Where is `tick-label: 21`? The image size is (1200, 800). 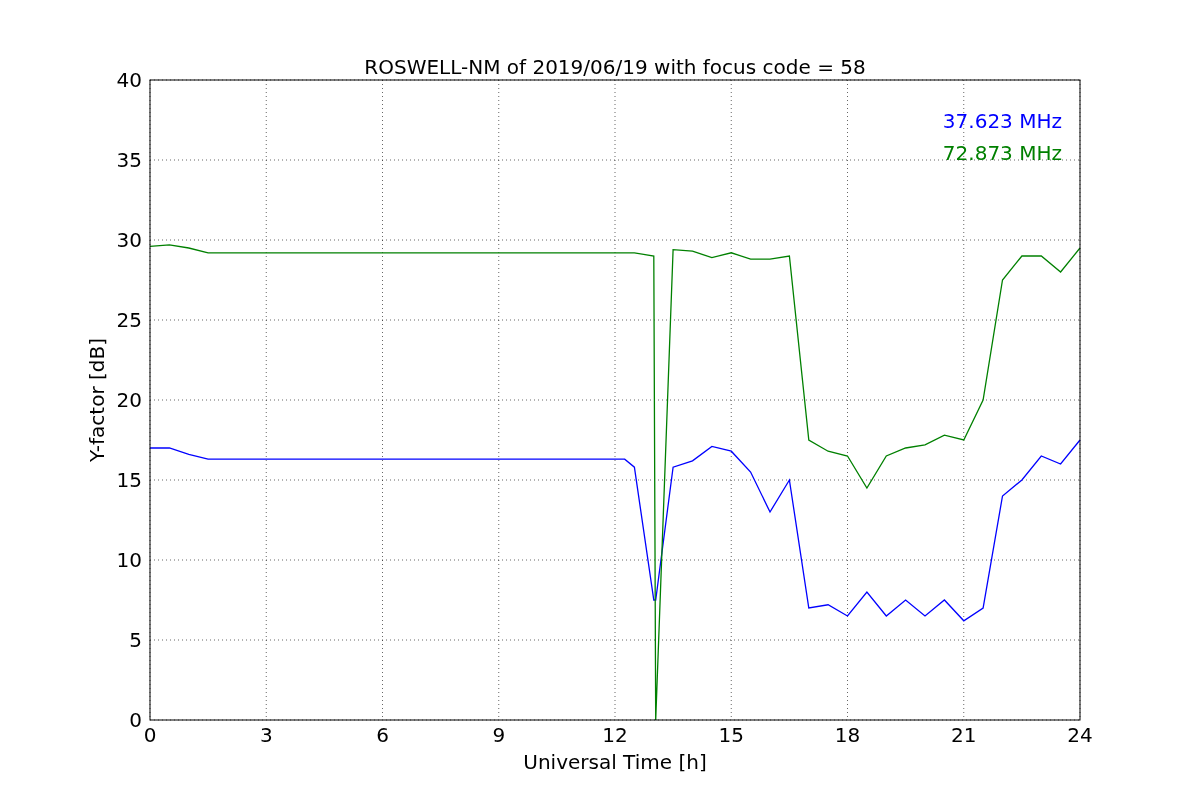
tick-label: 21 is located at coordinates (964, 735).